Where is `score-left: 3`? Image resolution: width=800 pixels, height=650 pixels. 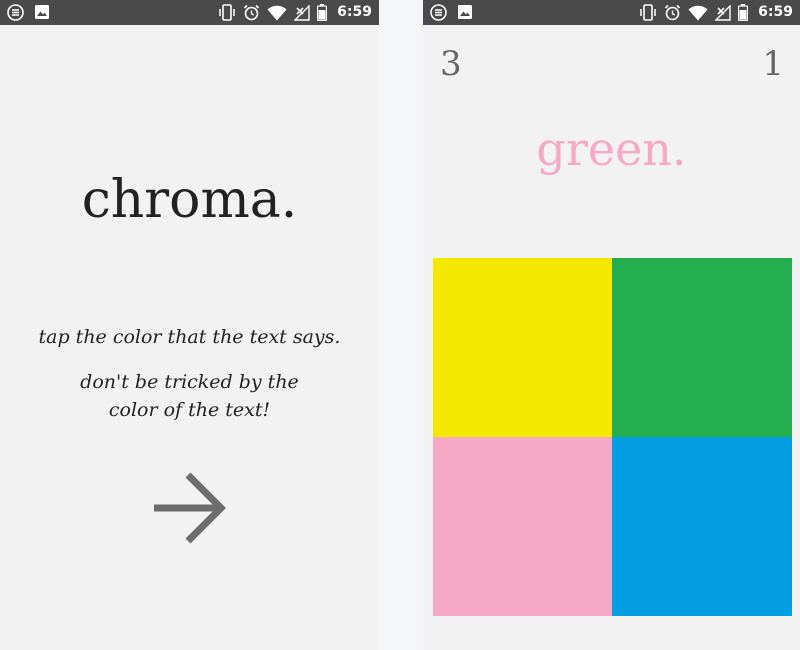 score-left: 3 is located at coordinates (451, 64).